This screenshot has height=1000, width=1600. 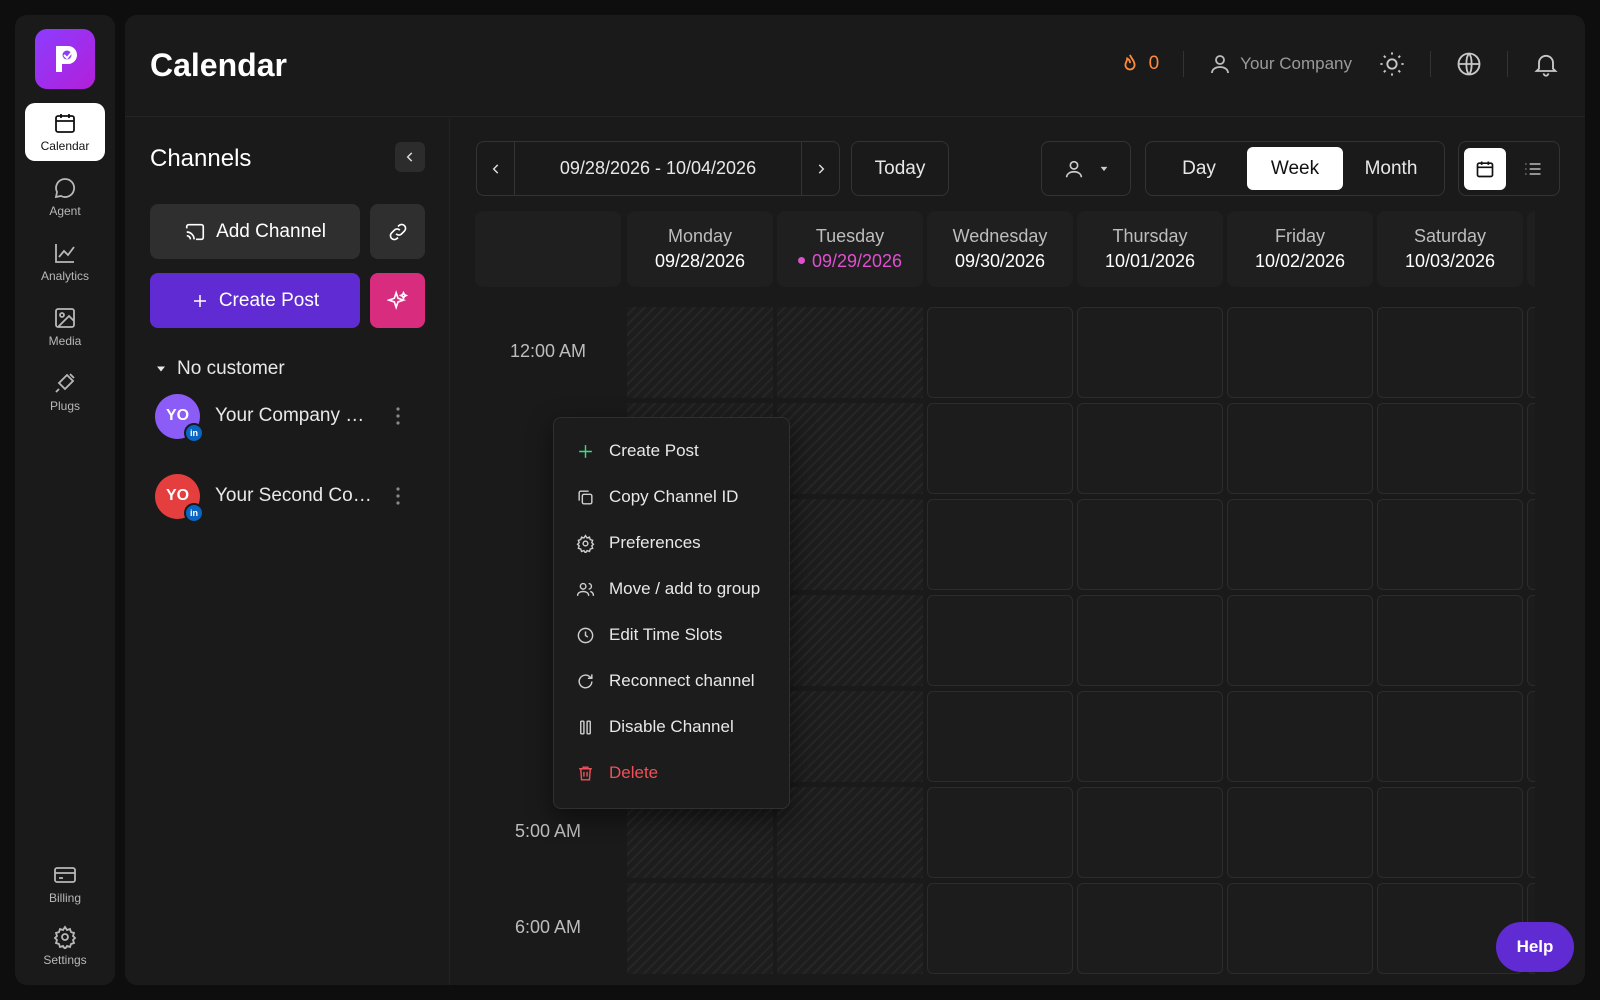 I want to click on topbar: Calendar 0 Your Company, so click(x=855, y=66).